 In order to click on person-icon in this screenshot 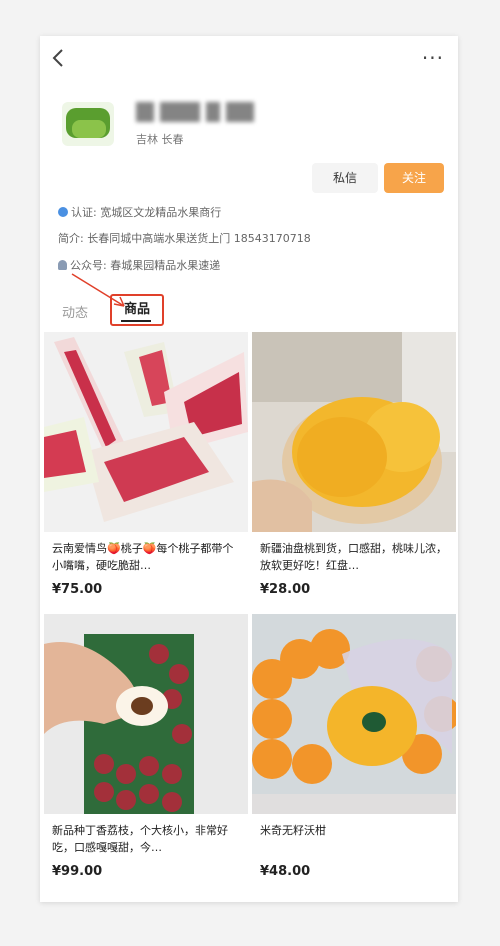, I will do `click(62, 265)`.